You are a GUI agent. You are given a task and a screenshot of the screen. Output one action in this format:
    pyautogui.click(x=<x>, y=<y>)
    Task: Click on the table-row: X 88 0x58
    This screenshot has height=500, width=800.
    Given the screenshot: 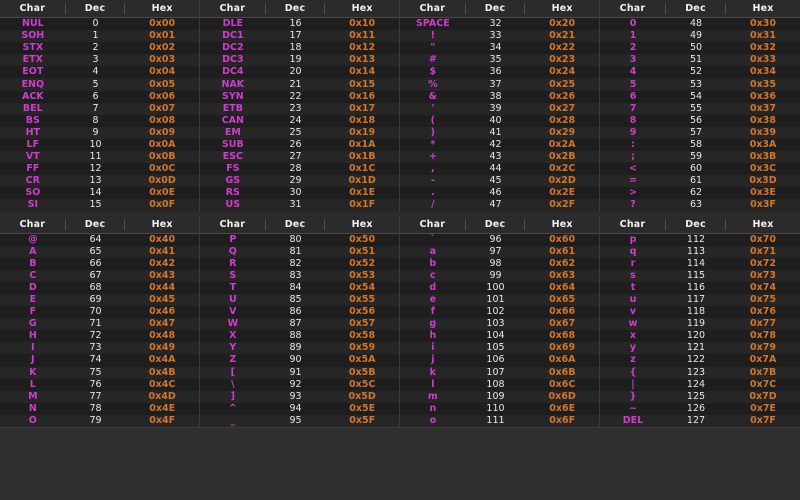 What is the action you would take?
    pyautogui.click(x=299, y=336)
    